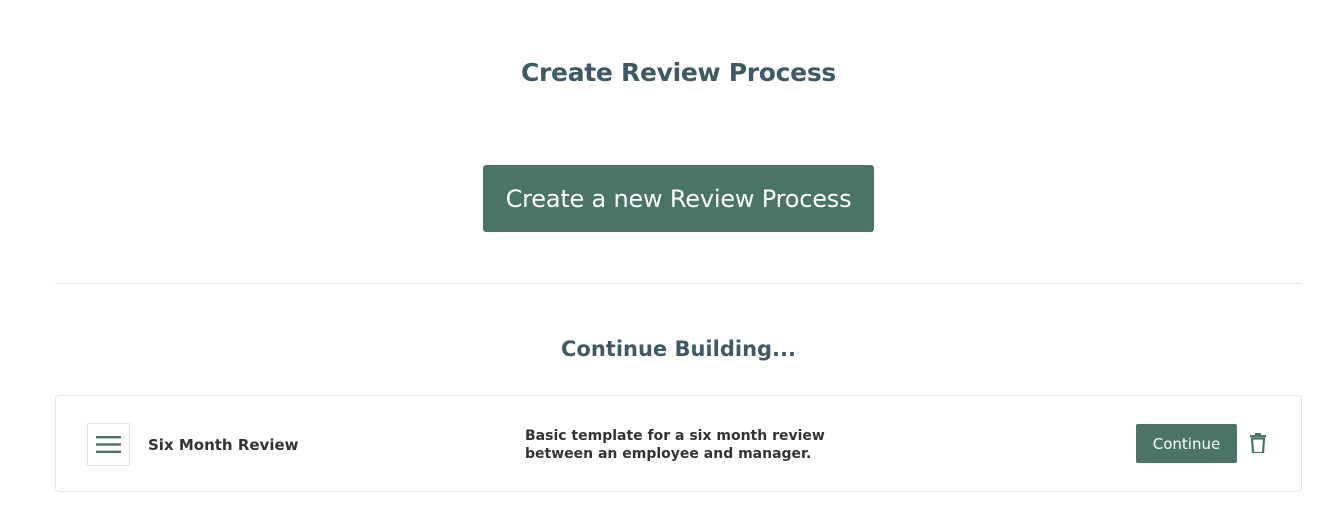  Describe the element at coordinates (1186, 443) in the screenshot. I see `continue-button: Continue` at that location.